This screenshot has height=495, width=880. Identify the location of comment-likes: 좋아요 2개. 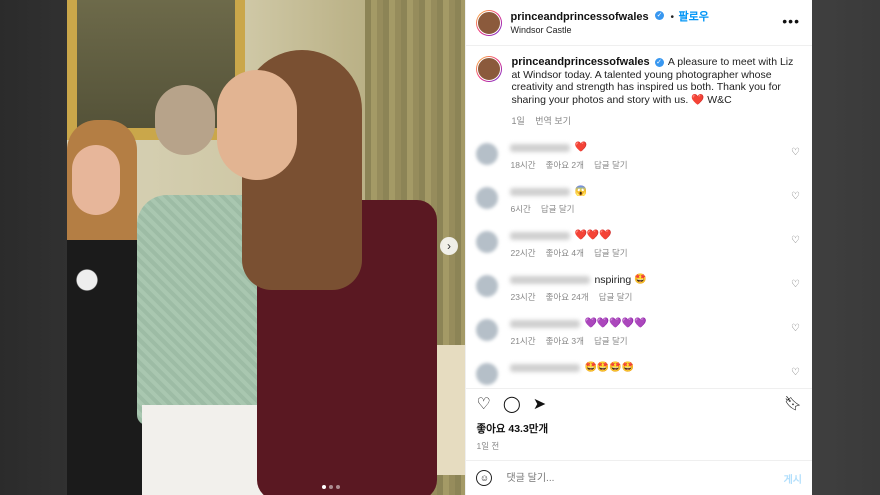
(565, 165).